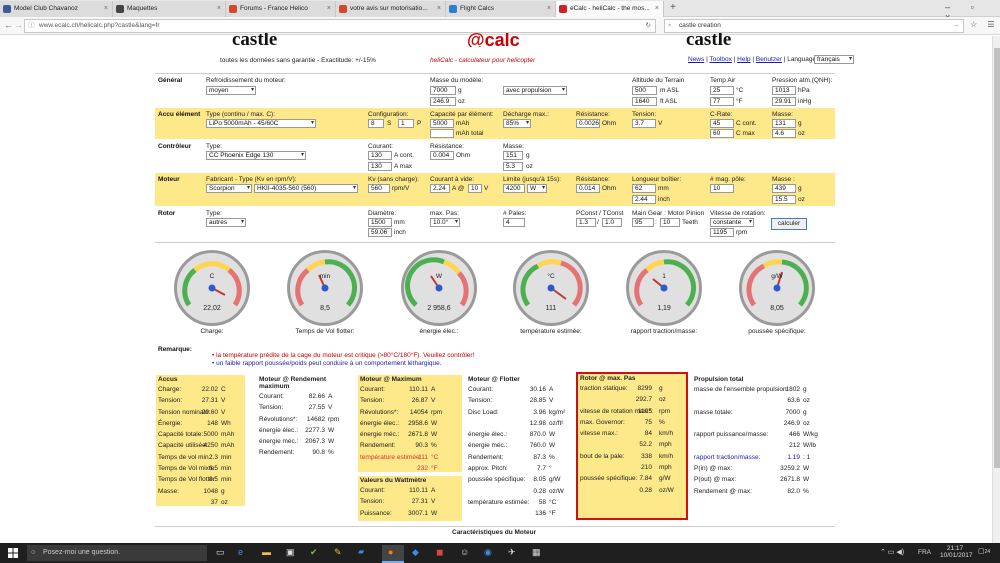 The height and width of the screenshot is (563, 1000). Describe the element at coordinates (464, 552) in the screenshot. I see `app-icon: ☺` at that location.